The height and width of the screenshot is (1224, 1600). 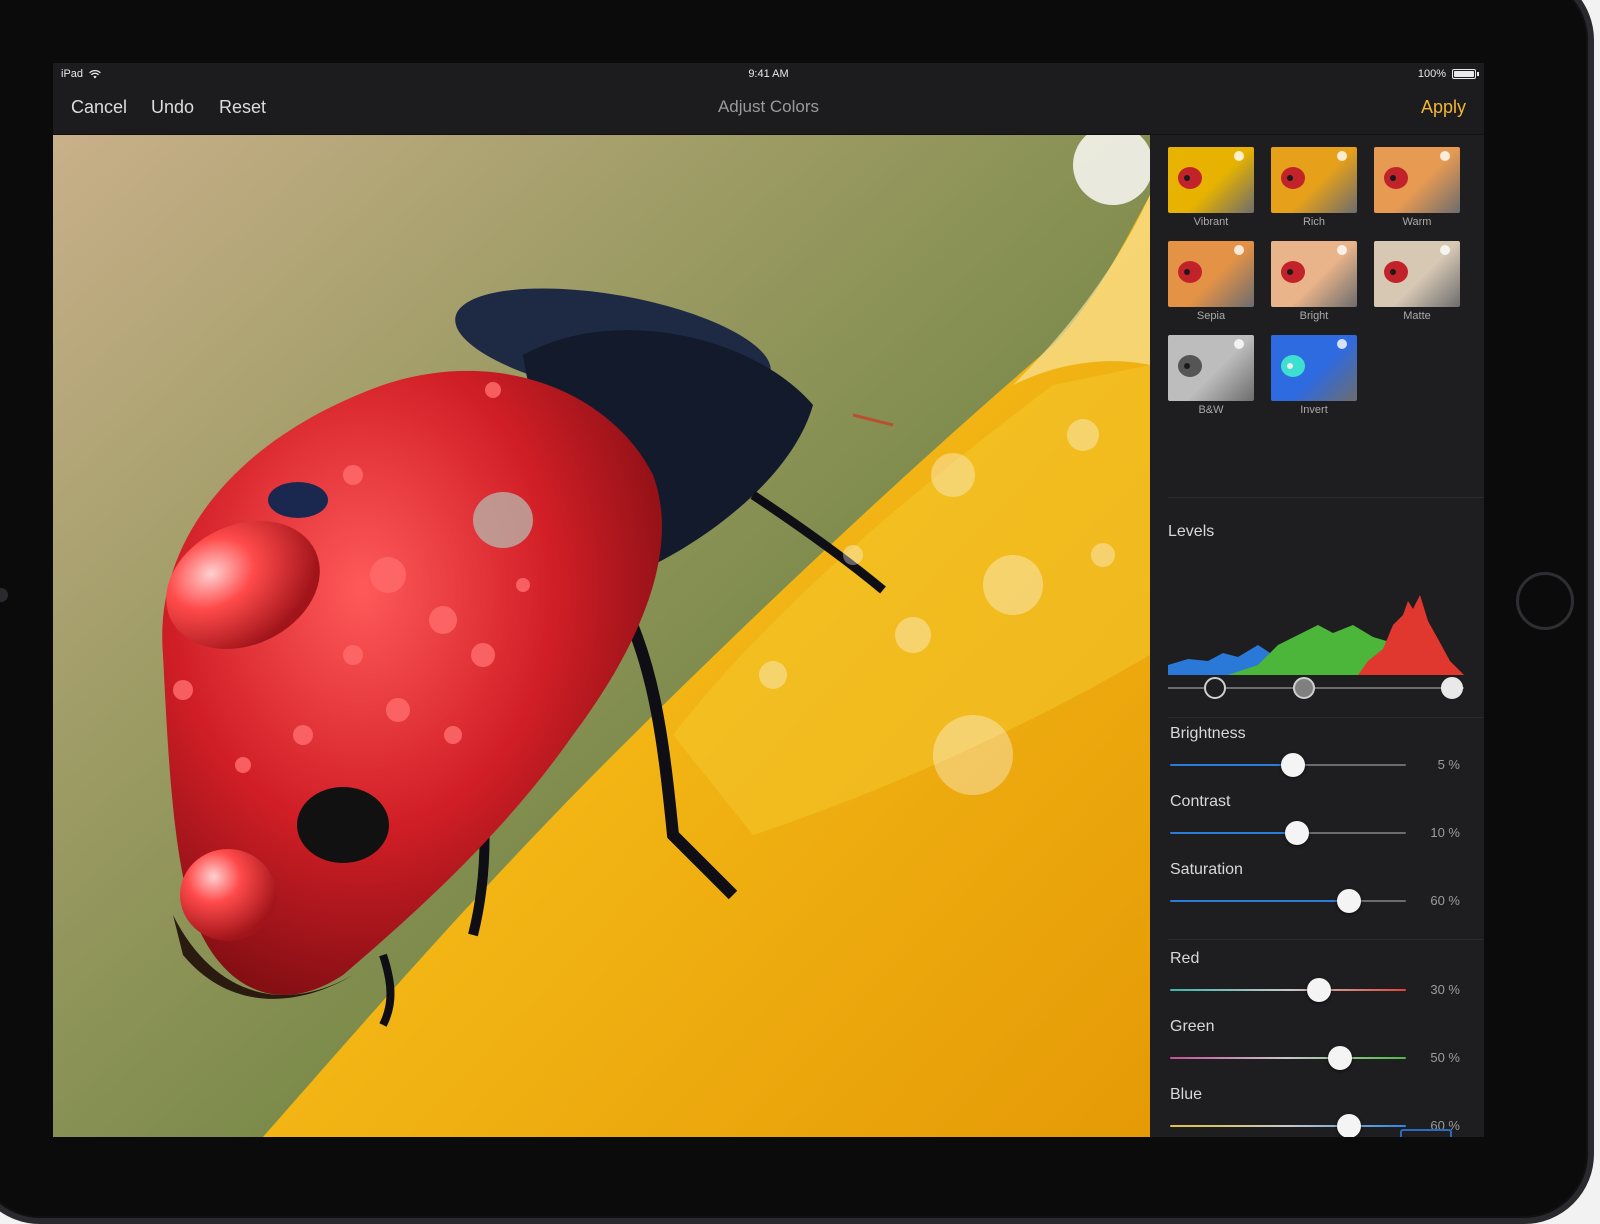 I want to click on levels-title: Levels, so click(x=1191, y=531).